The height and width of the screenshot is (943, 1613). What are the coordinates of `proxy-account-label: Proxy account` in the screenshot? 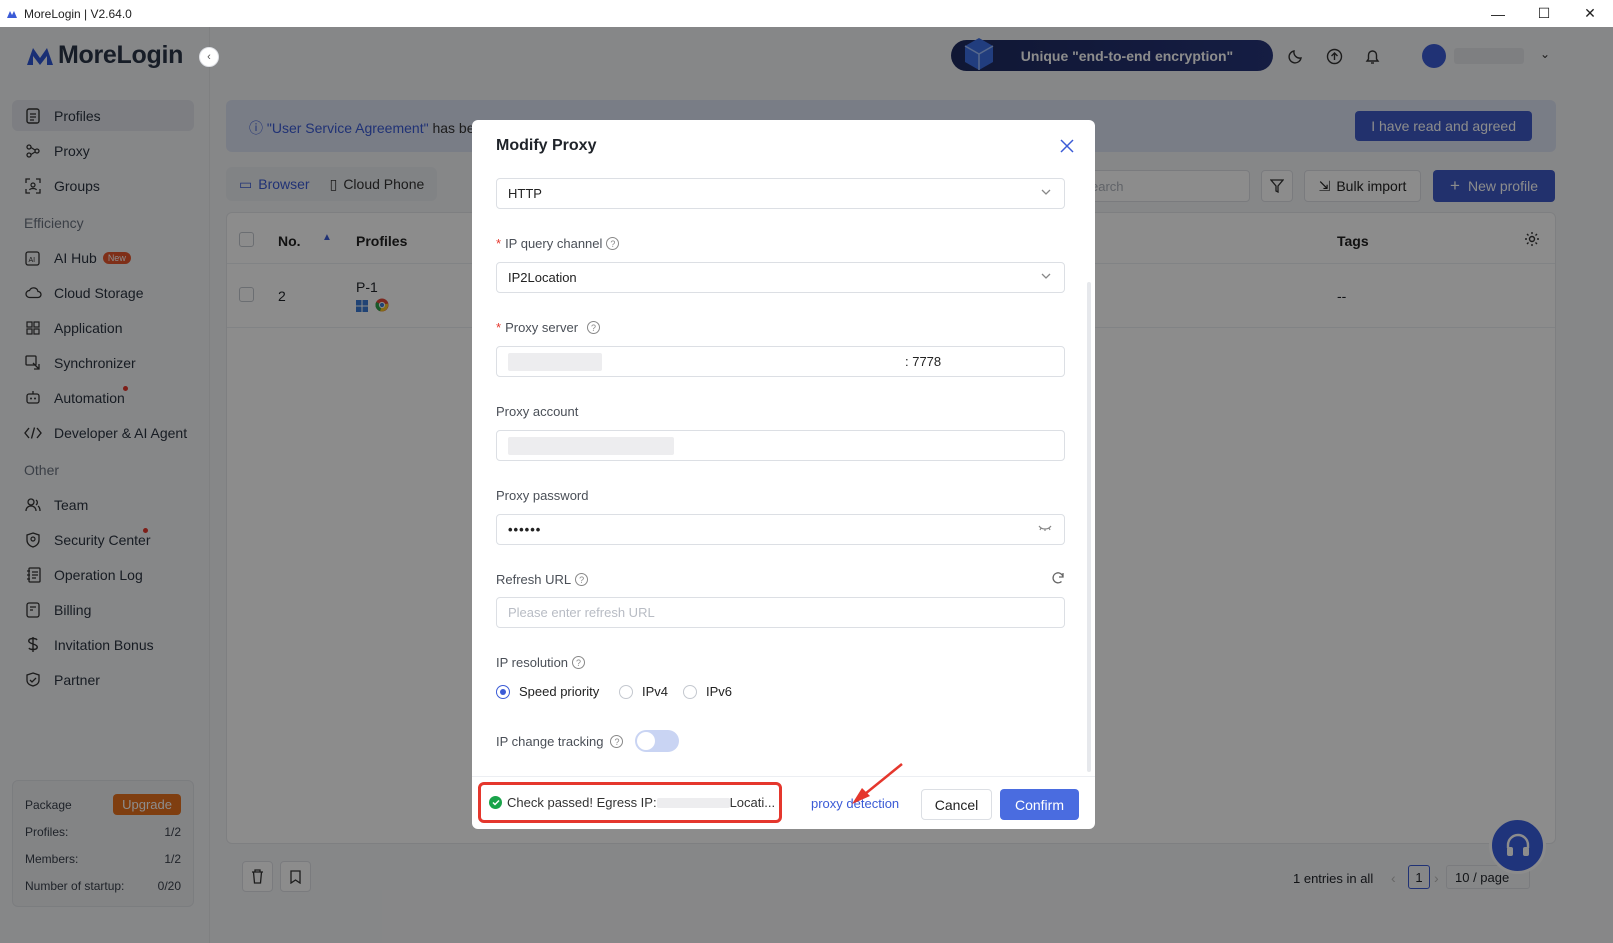 It's located at (537, 411).